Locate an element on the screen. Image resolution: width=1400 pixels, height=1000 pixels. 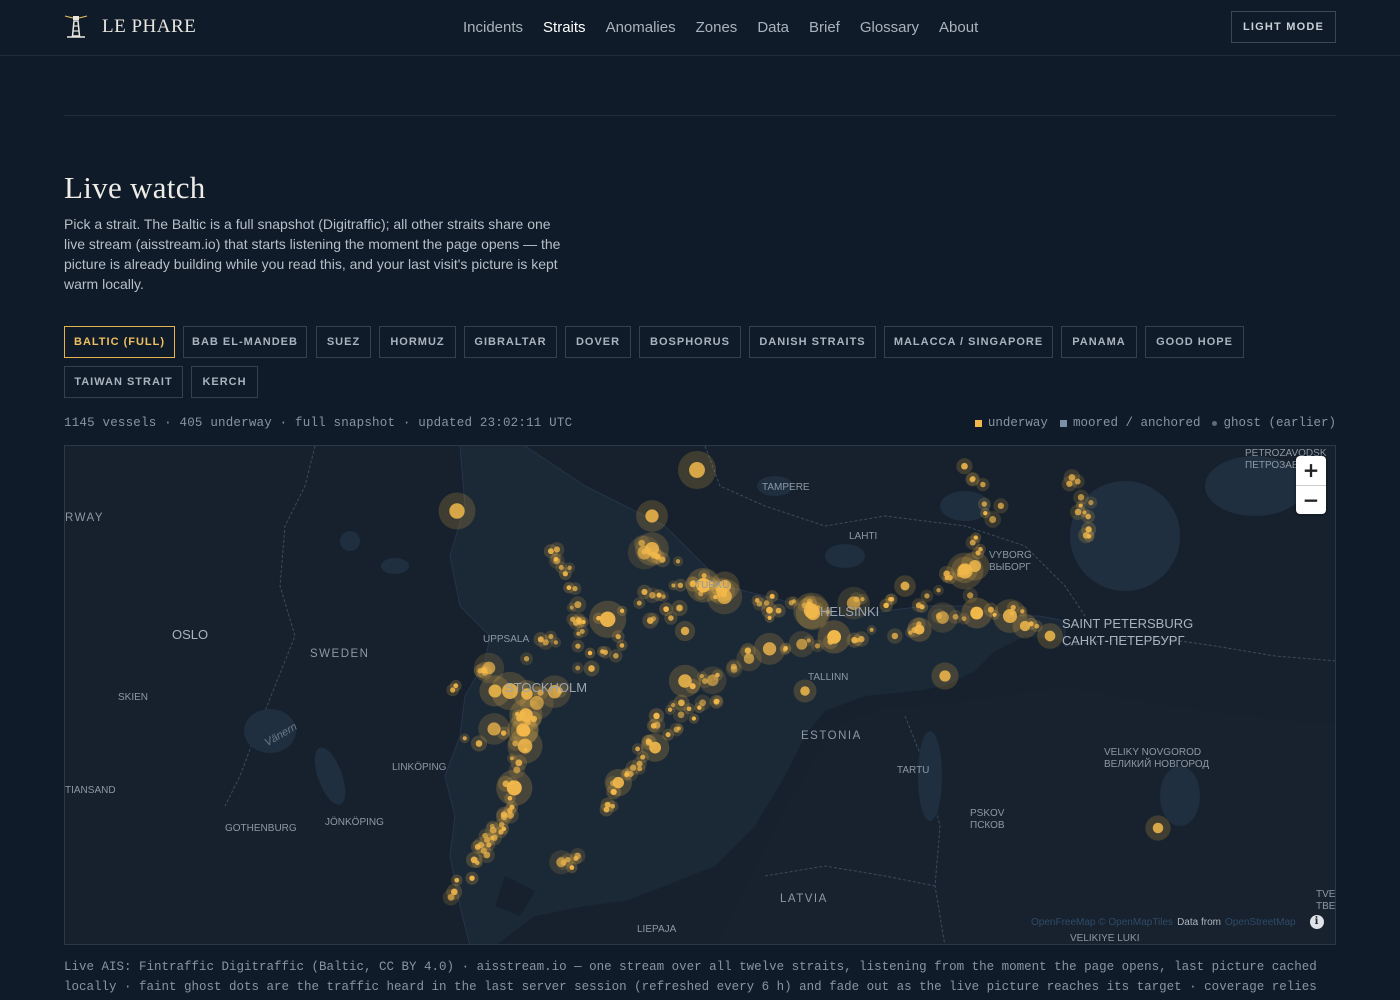
nav-anomalies: Anomalies is located at coordinates (641, 27).